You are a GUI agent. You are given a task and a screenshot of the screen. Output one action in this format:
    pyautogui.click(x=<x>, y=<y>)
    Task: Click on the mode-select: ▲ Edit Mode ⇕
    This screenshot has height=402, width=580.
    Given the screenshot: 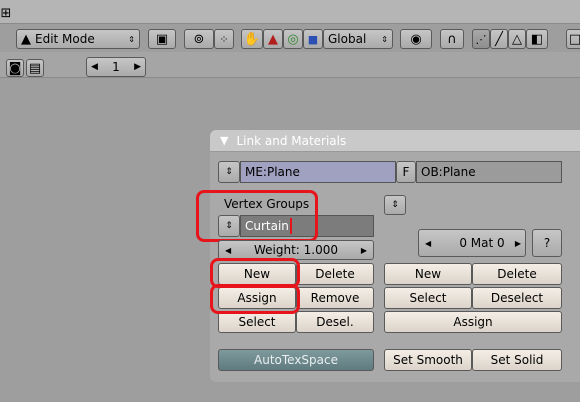 What is the action you would take?
    pyautogui.click(x=78, y=39)
    